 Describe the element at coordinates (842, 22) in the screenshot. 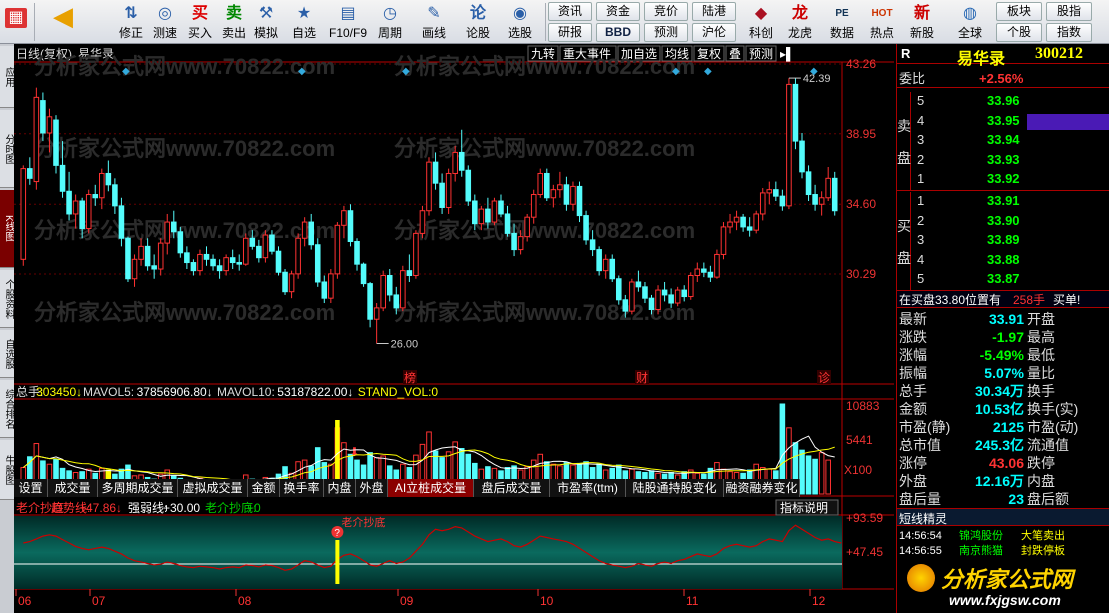

I see `data-button: PE 数据` at that location.